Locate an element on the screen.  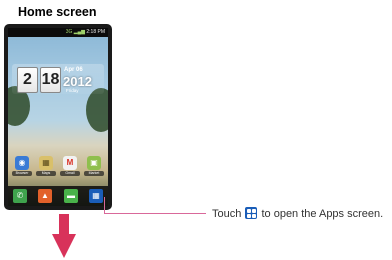
callout-line-horizontal is located at coordinates (155, 213).